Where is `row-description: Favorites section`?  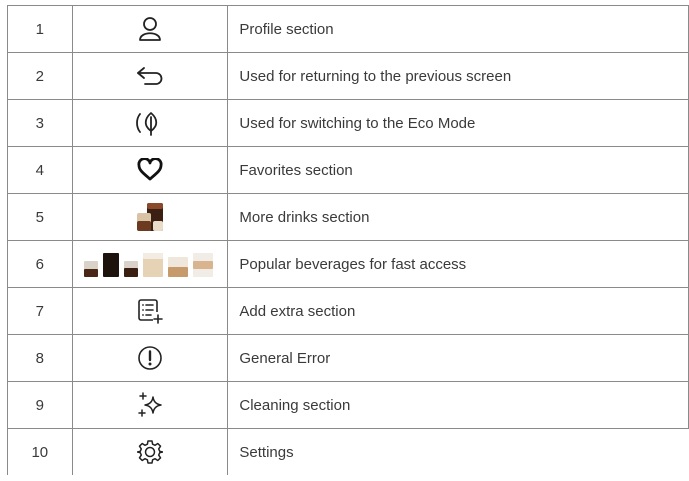 row-description: Favorites section is located at coordinates (458, 170).